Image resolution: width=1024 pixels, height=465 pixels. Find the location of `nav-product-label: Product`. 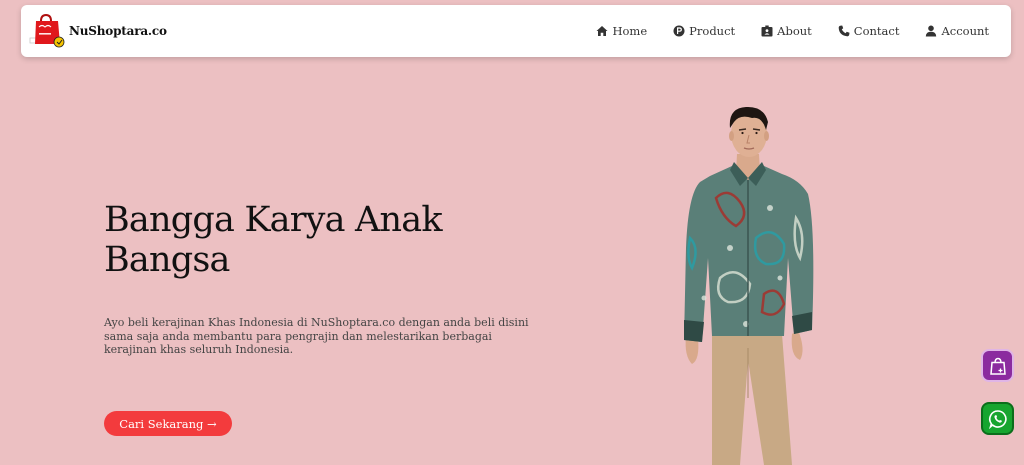

nav-product-label: Product is located at coordinates (712, 31).